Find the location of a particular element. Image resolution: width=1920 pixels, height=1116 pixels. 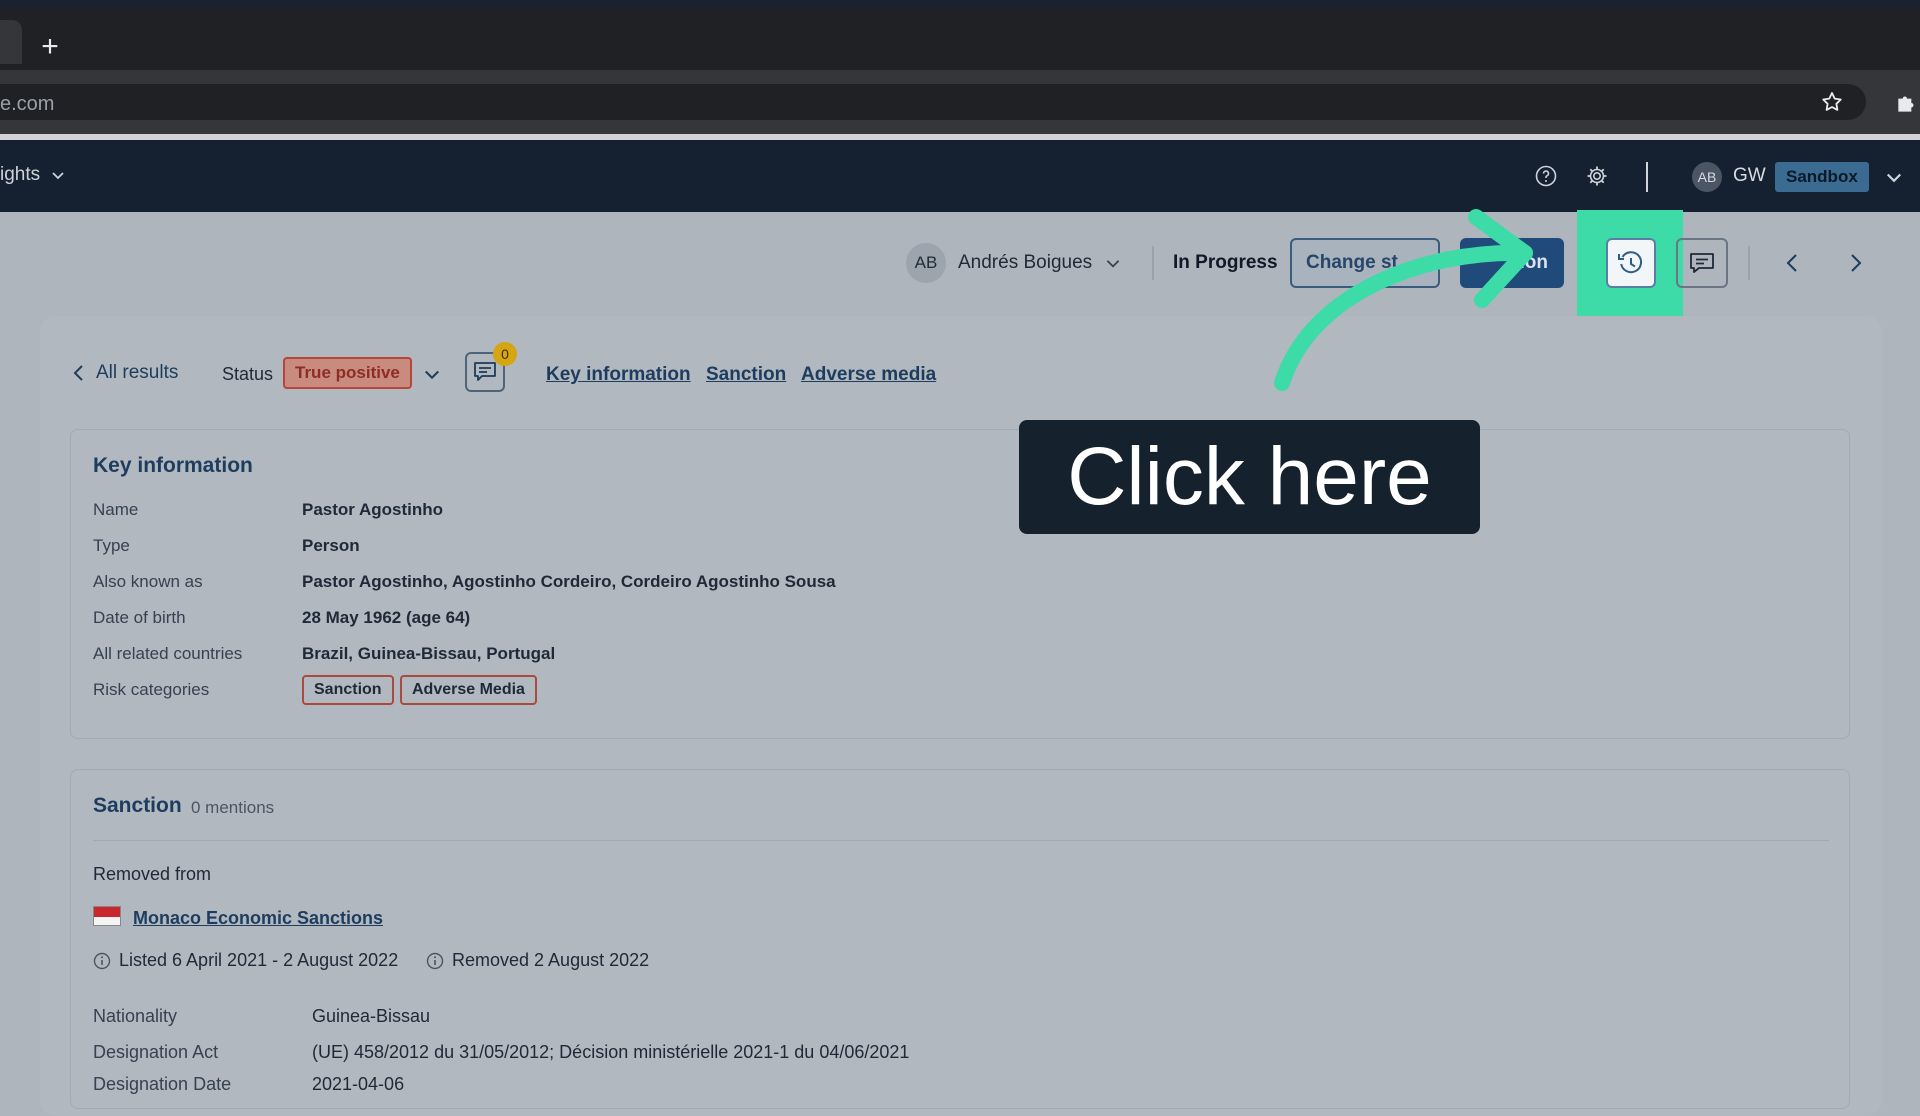

listed-period: Listed 6 April 2021 - 2 August 2022 is located at coordinates (245, 960).